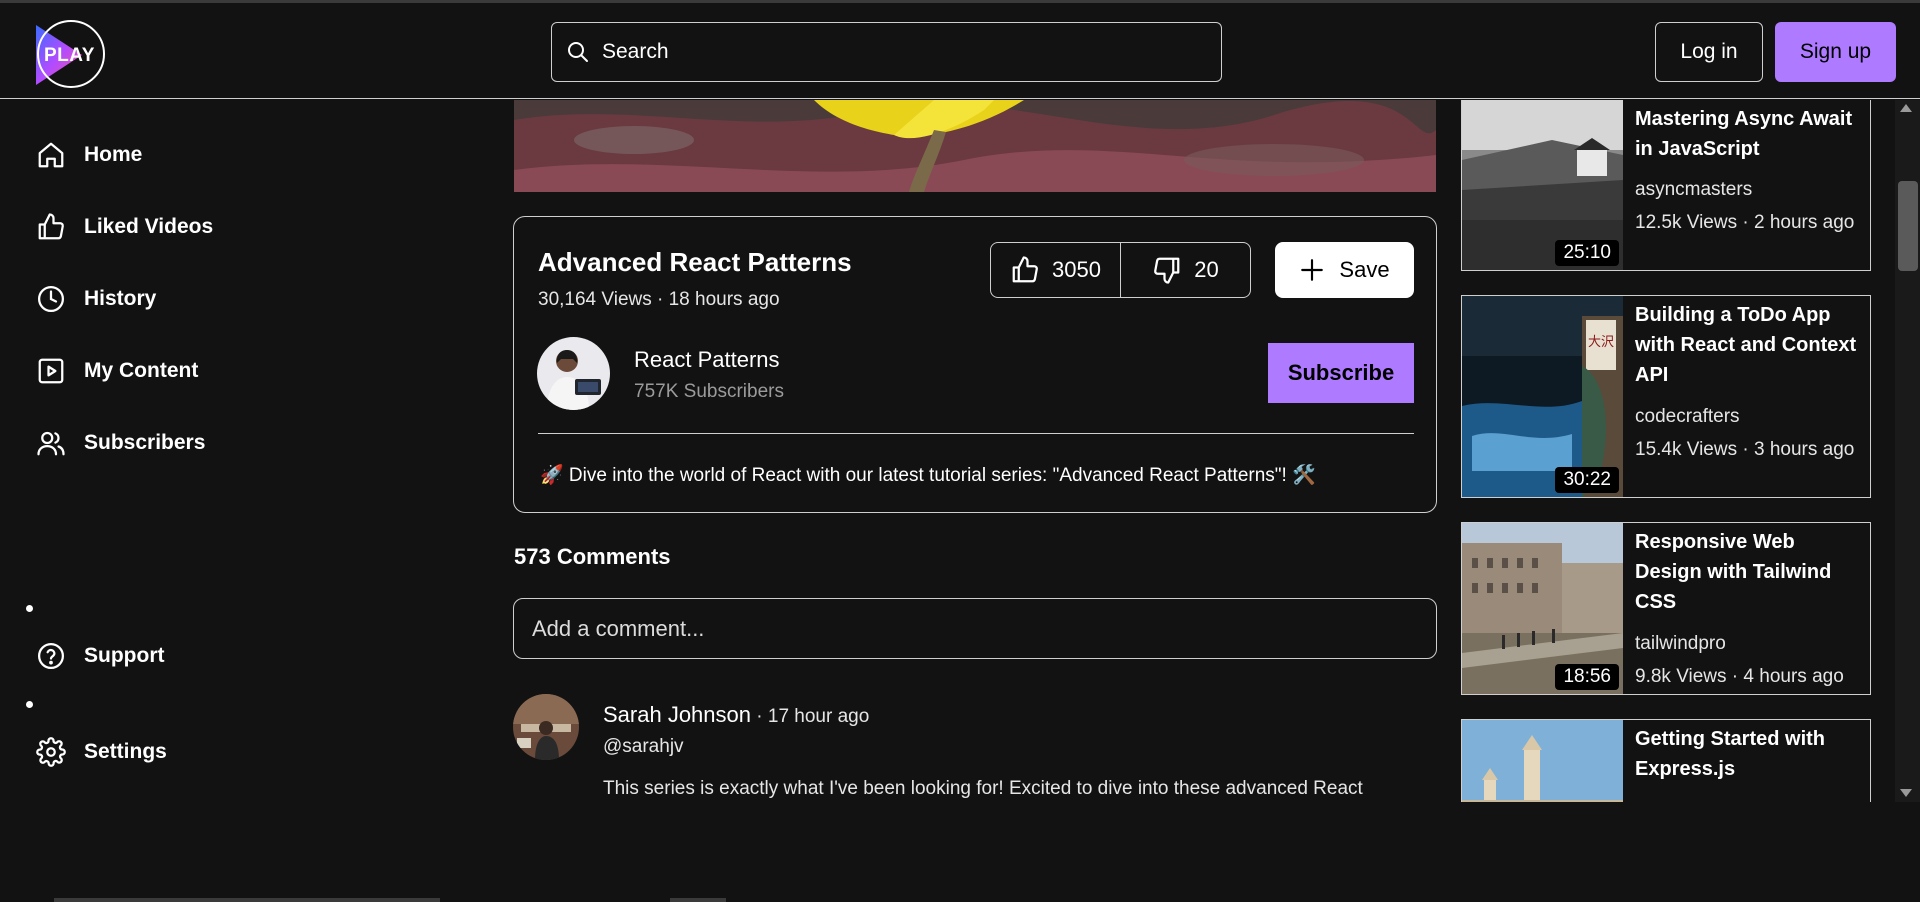 The width and height of the screenshot is (1920, 902). I want to click on thumbnail-image, so click(1542, 761).